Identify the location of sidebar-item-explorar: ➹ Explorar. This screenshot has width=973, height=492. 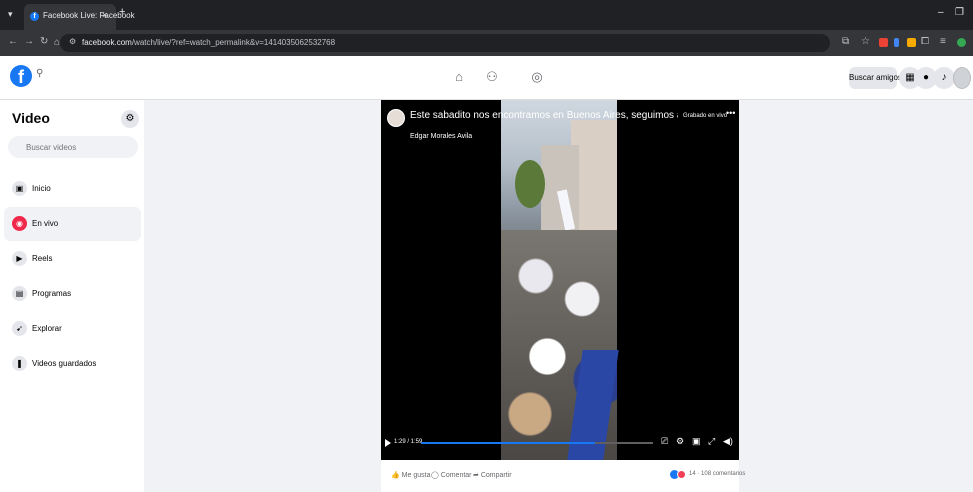
(72, 329).